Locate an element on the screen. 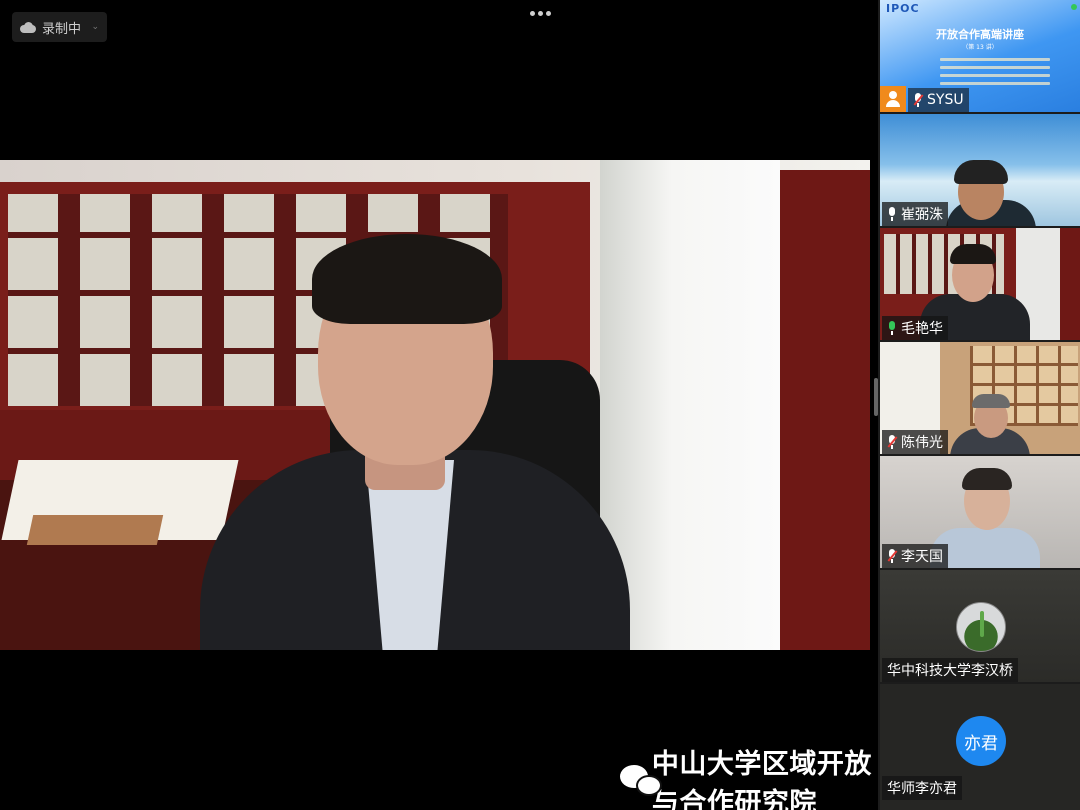 Image resolution: width=1080 pixels, height=810 pixels. slide-subtitle: （第 13 讲） is located at coordinates (980, 47).